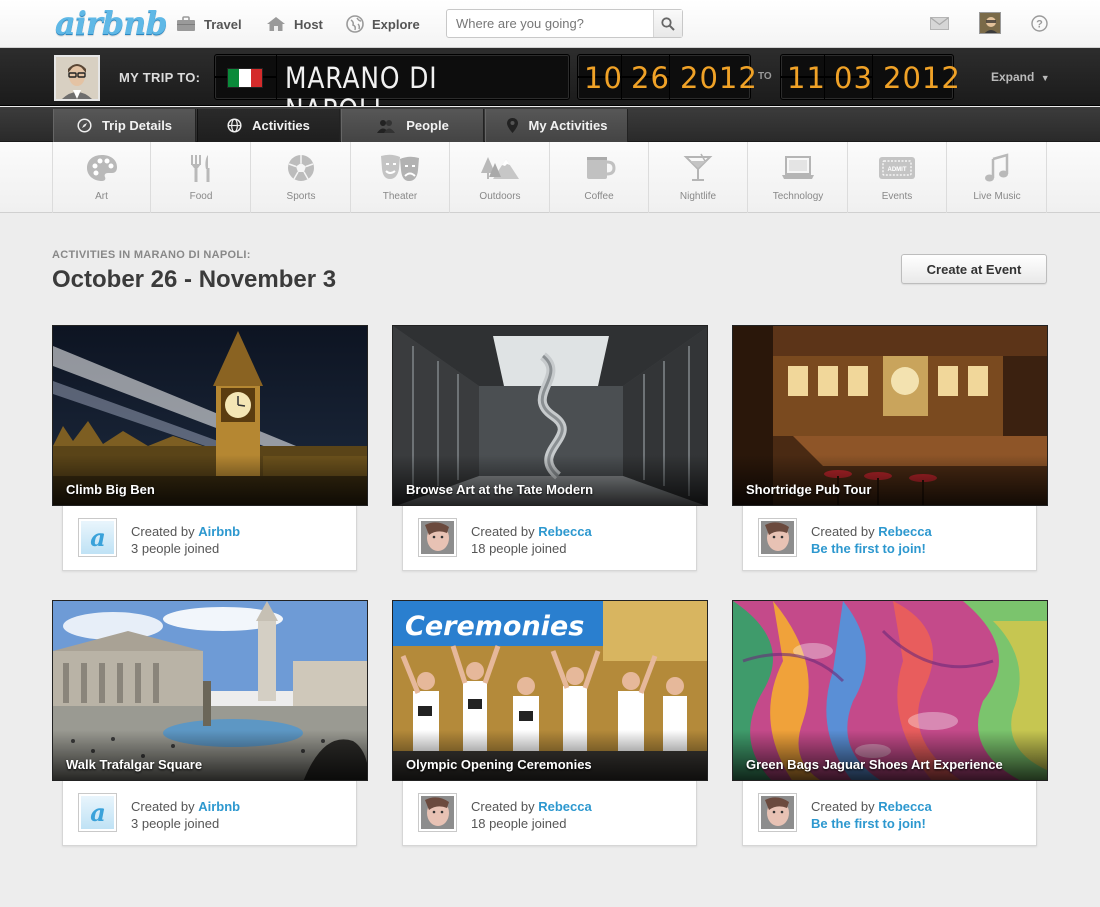 This screenshot has width=1100, height=907. Describe the element at coordinates (101, 177) in the screenshot. I see `category-art: Art` at that location.